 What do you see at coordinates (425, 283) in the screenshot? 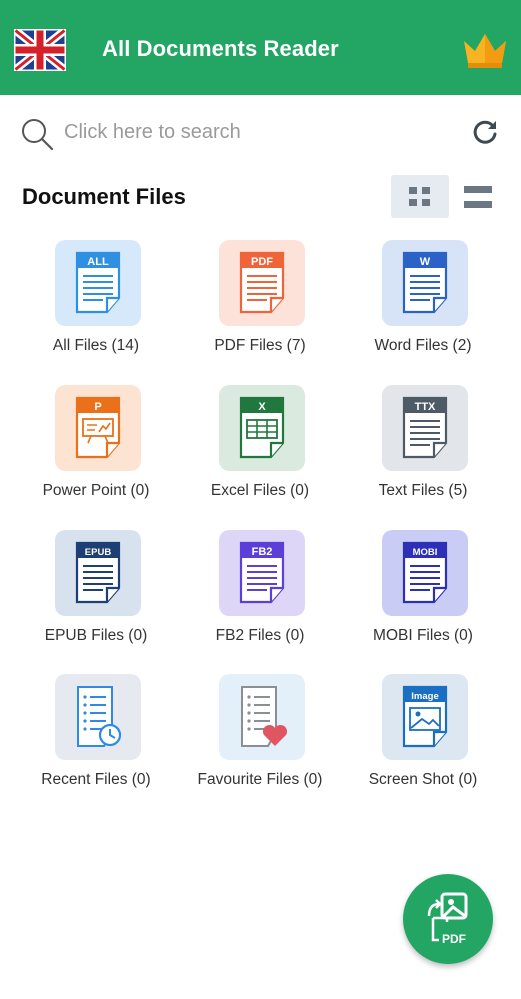
I see `word-icon: W` at bounding box center [425, 283].